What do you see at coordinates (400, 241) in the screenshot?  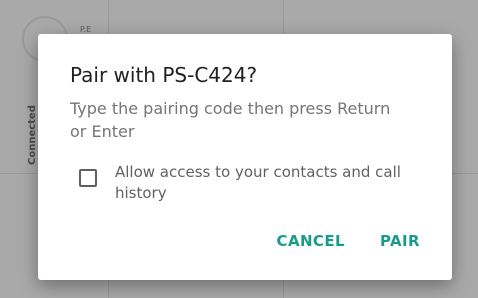 I see `pair-button: PAIR` at bounding box center [400, 241].